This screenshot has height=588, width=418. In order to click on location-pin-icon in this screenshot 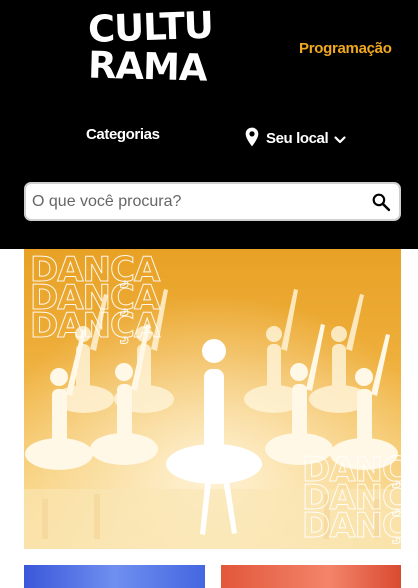, I will do `click(252, 137)`.